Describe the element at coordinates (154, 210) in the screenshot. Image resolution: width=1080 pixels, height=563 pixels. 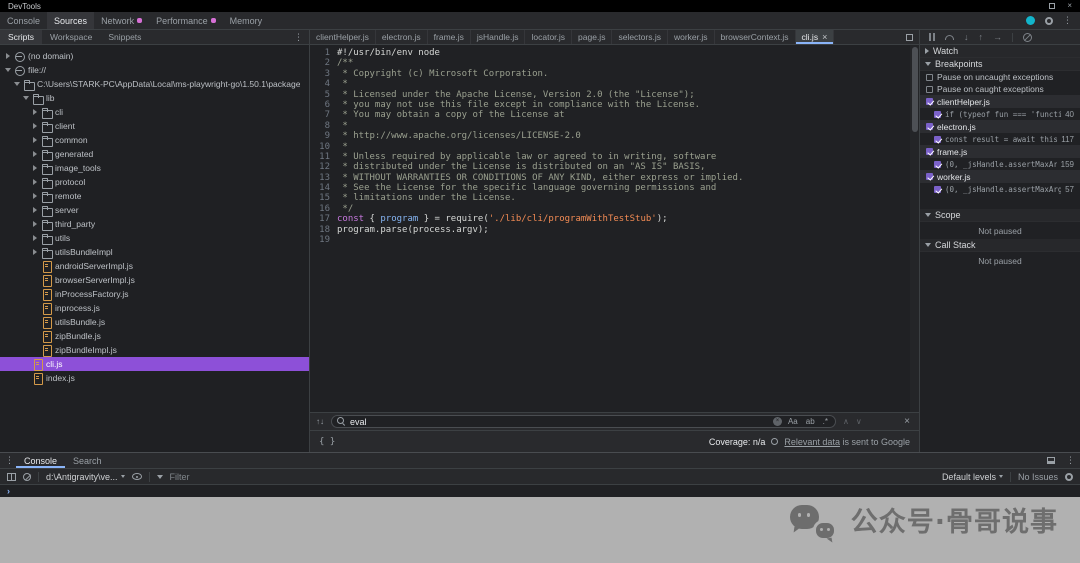
I see `tree-item-server: server` at that location.